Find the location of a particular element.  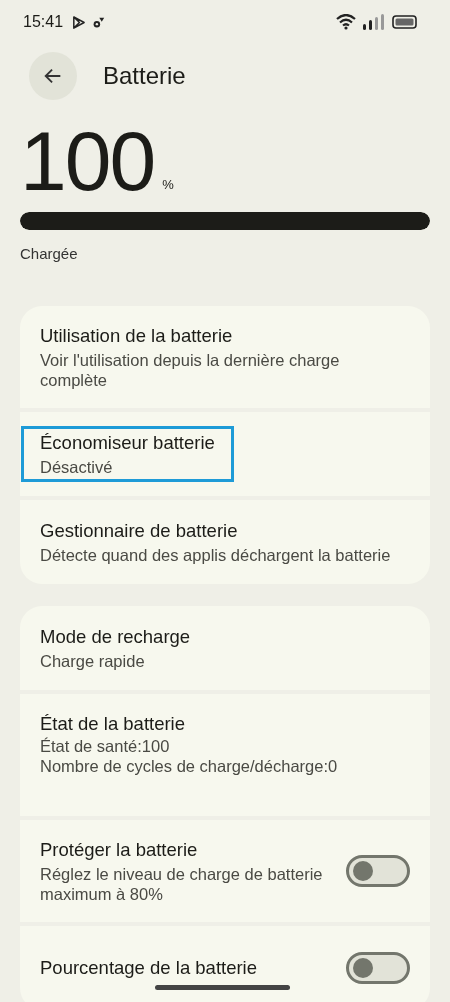

settings-item: État de la batterie État de santé:100 Nombre de cycles de charge/décharge:0 is located at coordinates (225, 755).